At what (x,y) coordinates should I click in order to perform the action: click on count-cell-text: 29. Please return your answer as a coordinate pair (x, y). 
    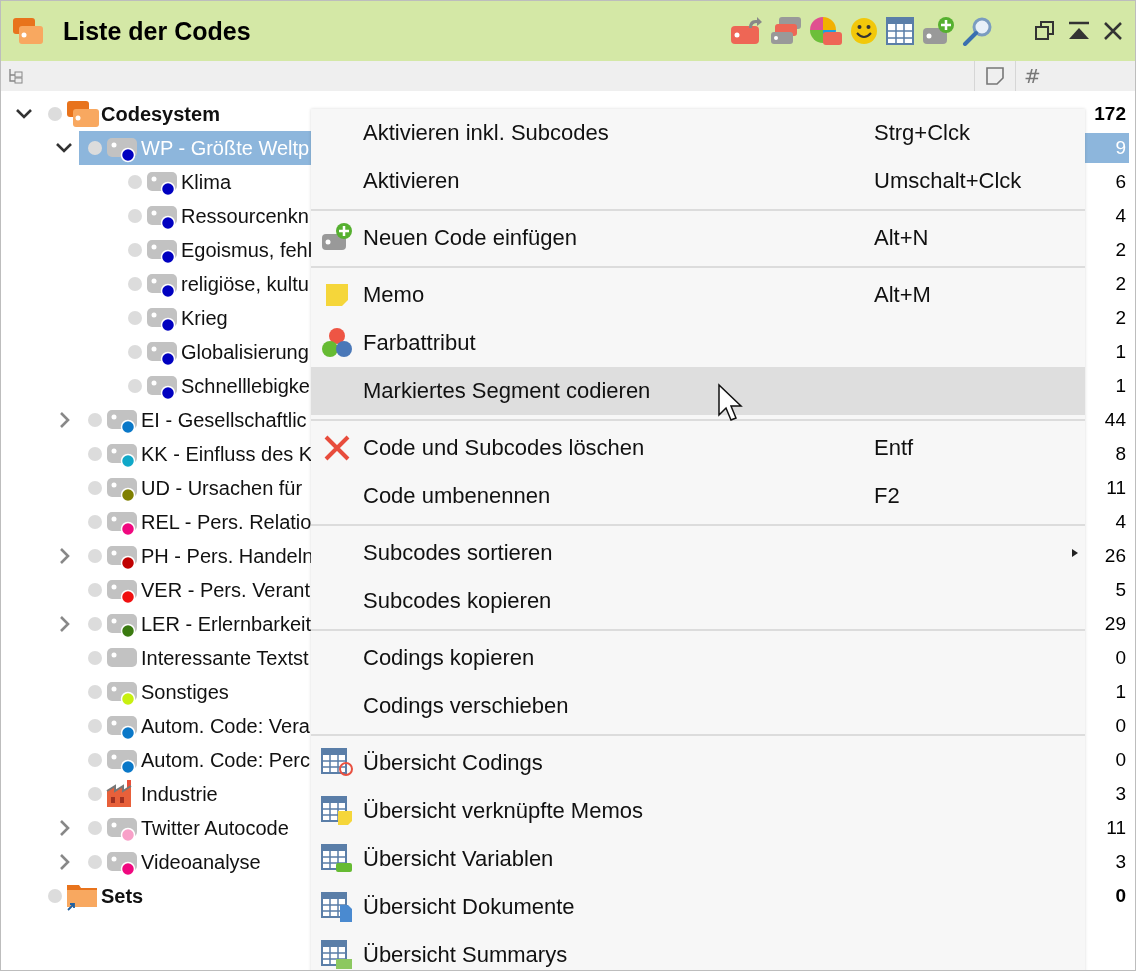
    Looking at the image, I should click on (1115, 624).